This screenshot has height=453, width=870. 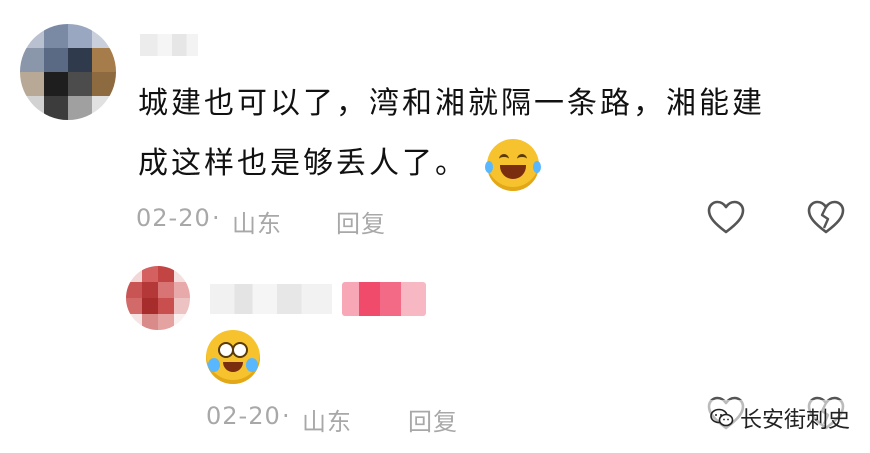 What do you see at coordinates (433, 419) in the screenshot?
I see `reply-reply-button: 回复` at bounding box center [433, 419].